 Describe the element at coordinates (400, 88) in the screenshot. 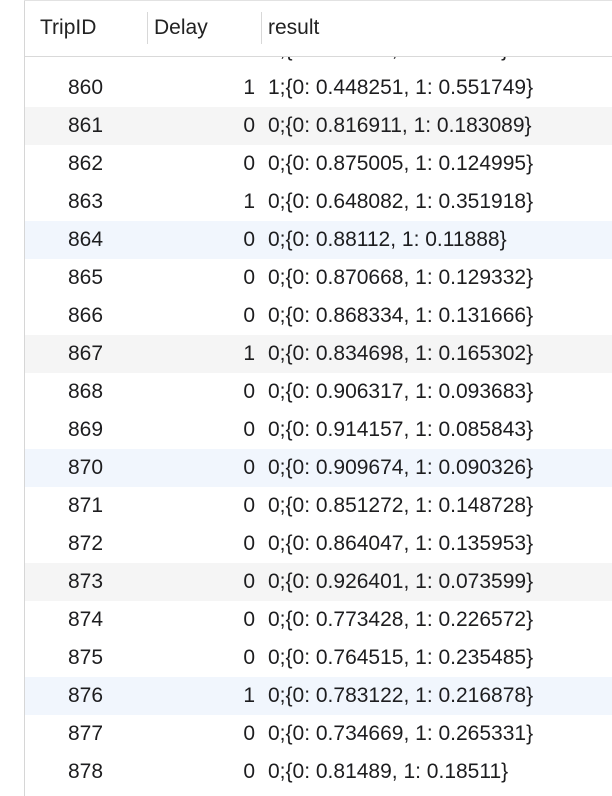

I see `cell-result: 1;{0: 0.448251, 1: 0.551749}` at that location.